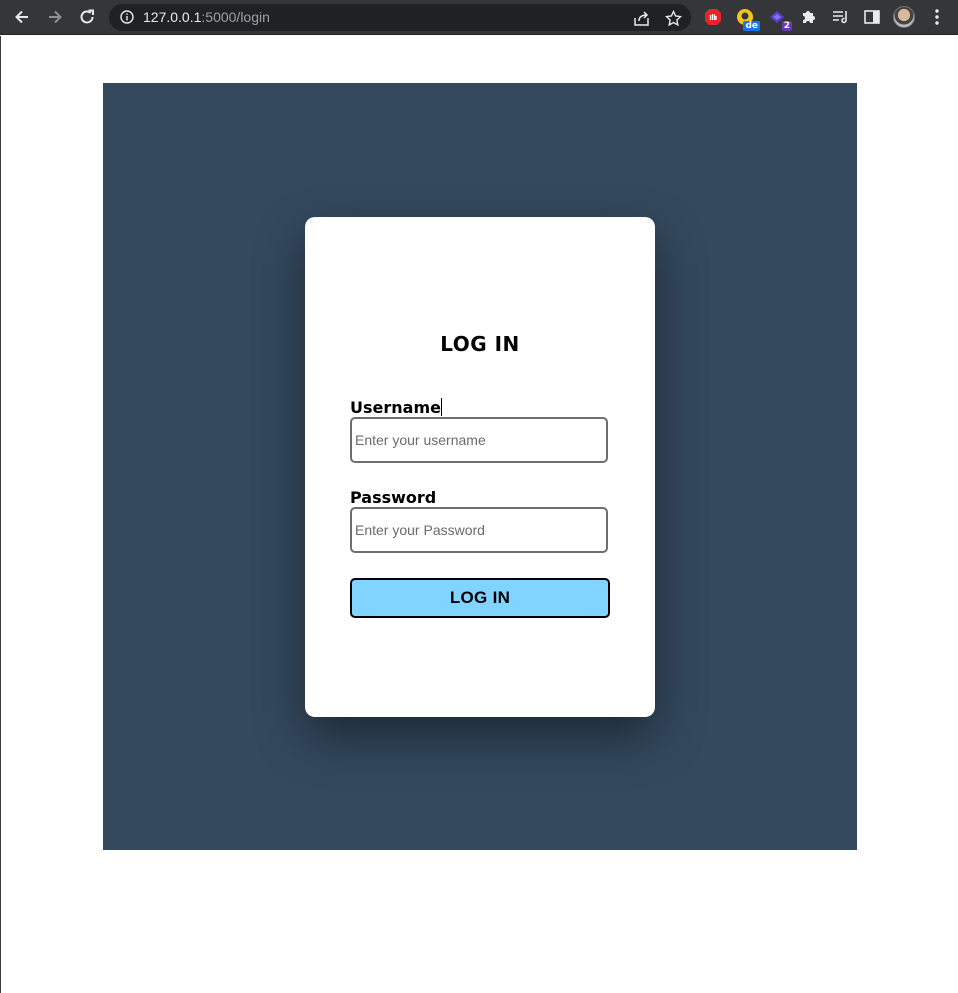  I want to click on address-bar: 127.0.0.1:5000/login, so click(400, 17).